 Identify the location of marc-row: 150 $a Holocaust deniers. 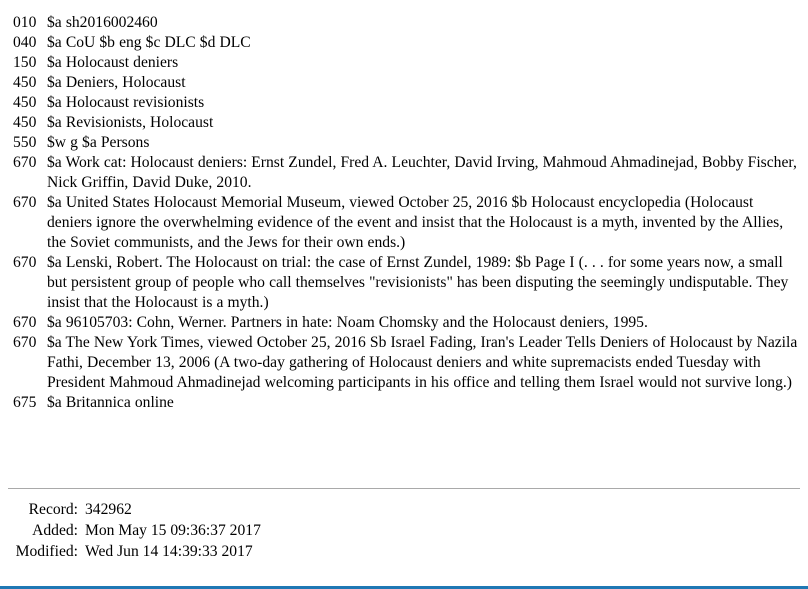
(404, 63).